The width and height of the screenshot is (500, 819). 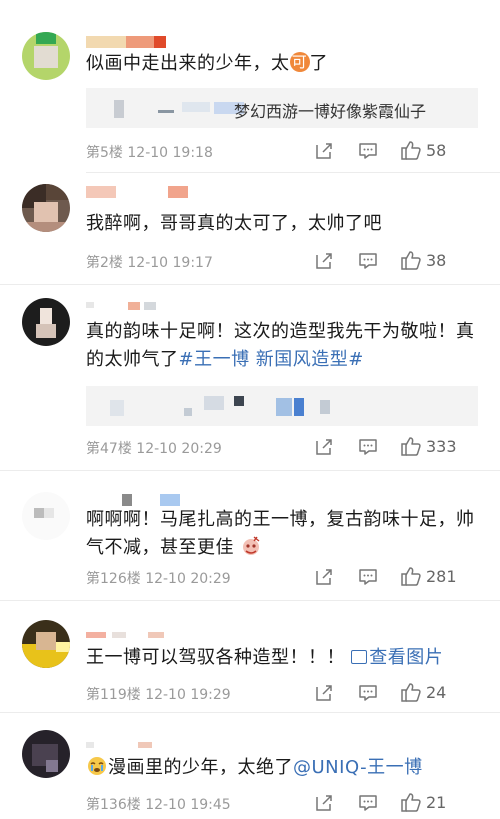 I want to click on comment-meta: 第119楼 12-10 19:29, so click(x=158, y=695).